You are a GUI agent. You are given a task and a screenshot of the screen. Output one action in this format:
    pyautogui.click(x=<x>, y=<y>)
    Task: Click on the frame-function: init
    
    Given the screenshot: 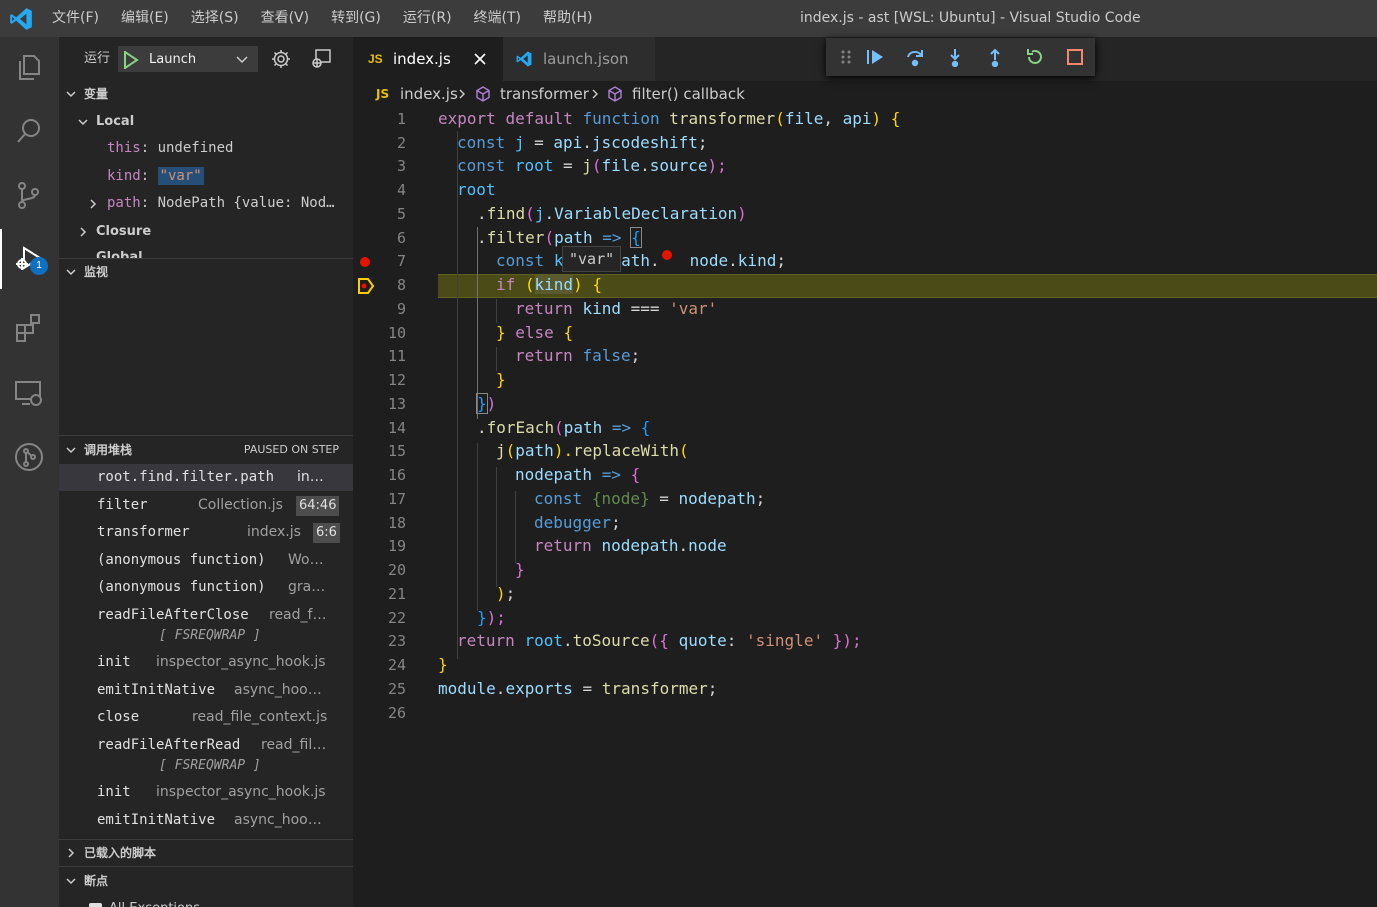 What is the action you would take?
    pyautogui.click(x=114, y=662)
    